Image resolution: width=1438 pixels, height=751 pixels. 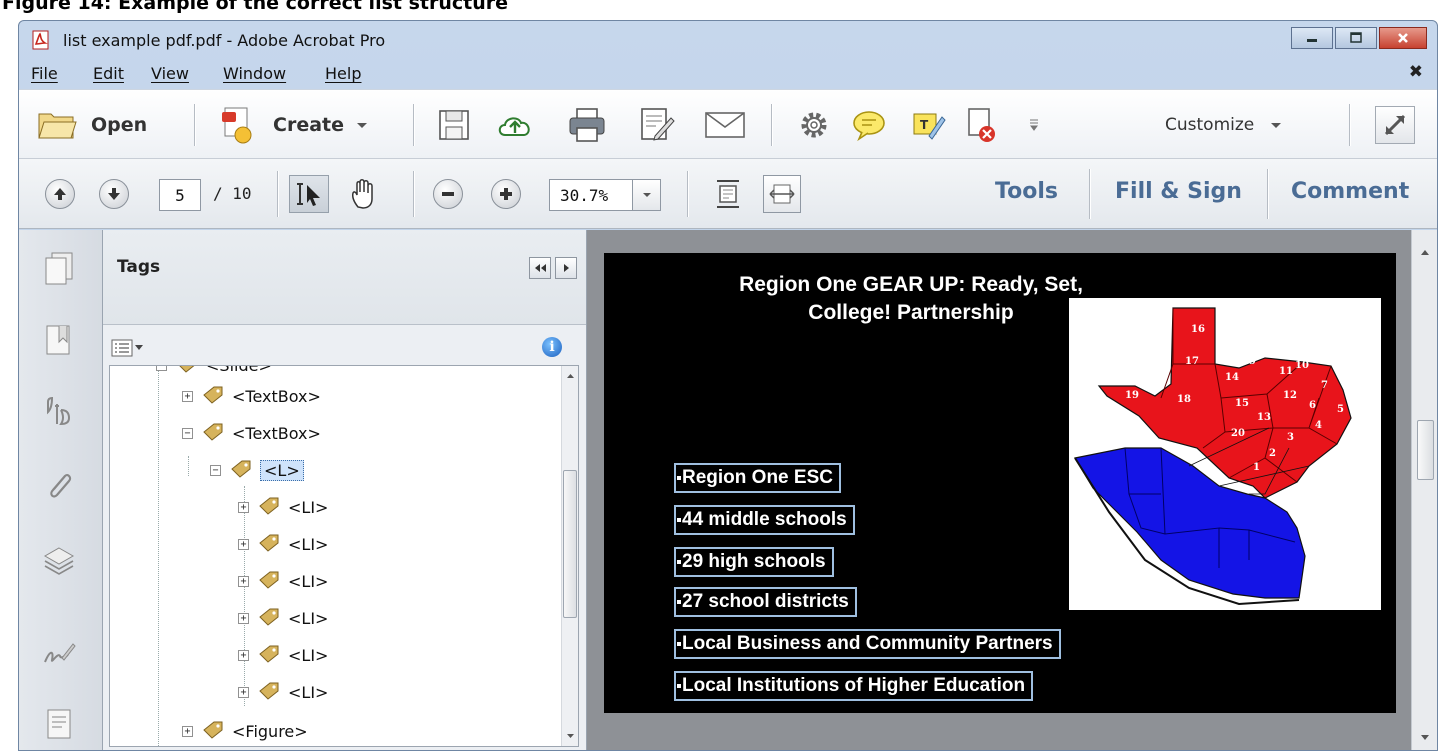 What do you see at coordinates (251, 433) in the screenshot?
I see `tree-item-textbox: − <TextBox>` at bounding box center [251, 433].